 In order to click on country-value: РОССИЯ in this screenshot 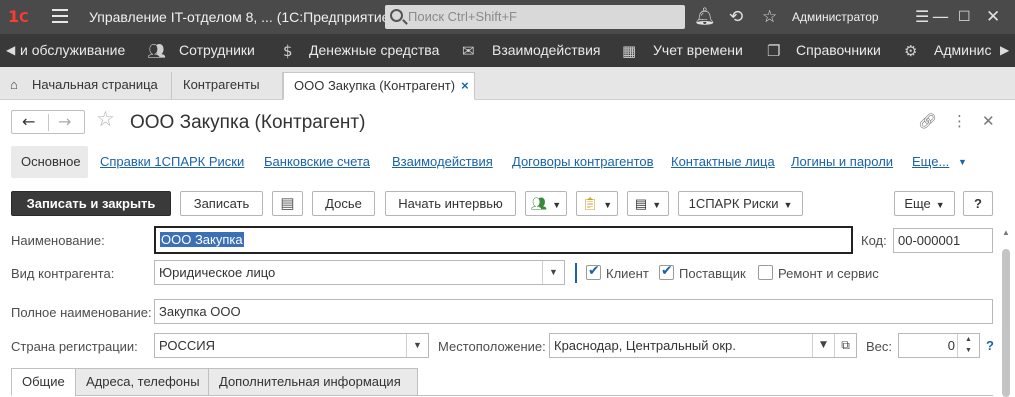, I will do `click(187, 345)`.